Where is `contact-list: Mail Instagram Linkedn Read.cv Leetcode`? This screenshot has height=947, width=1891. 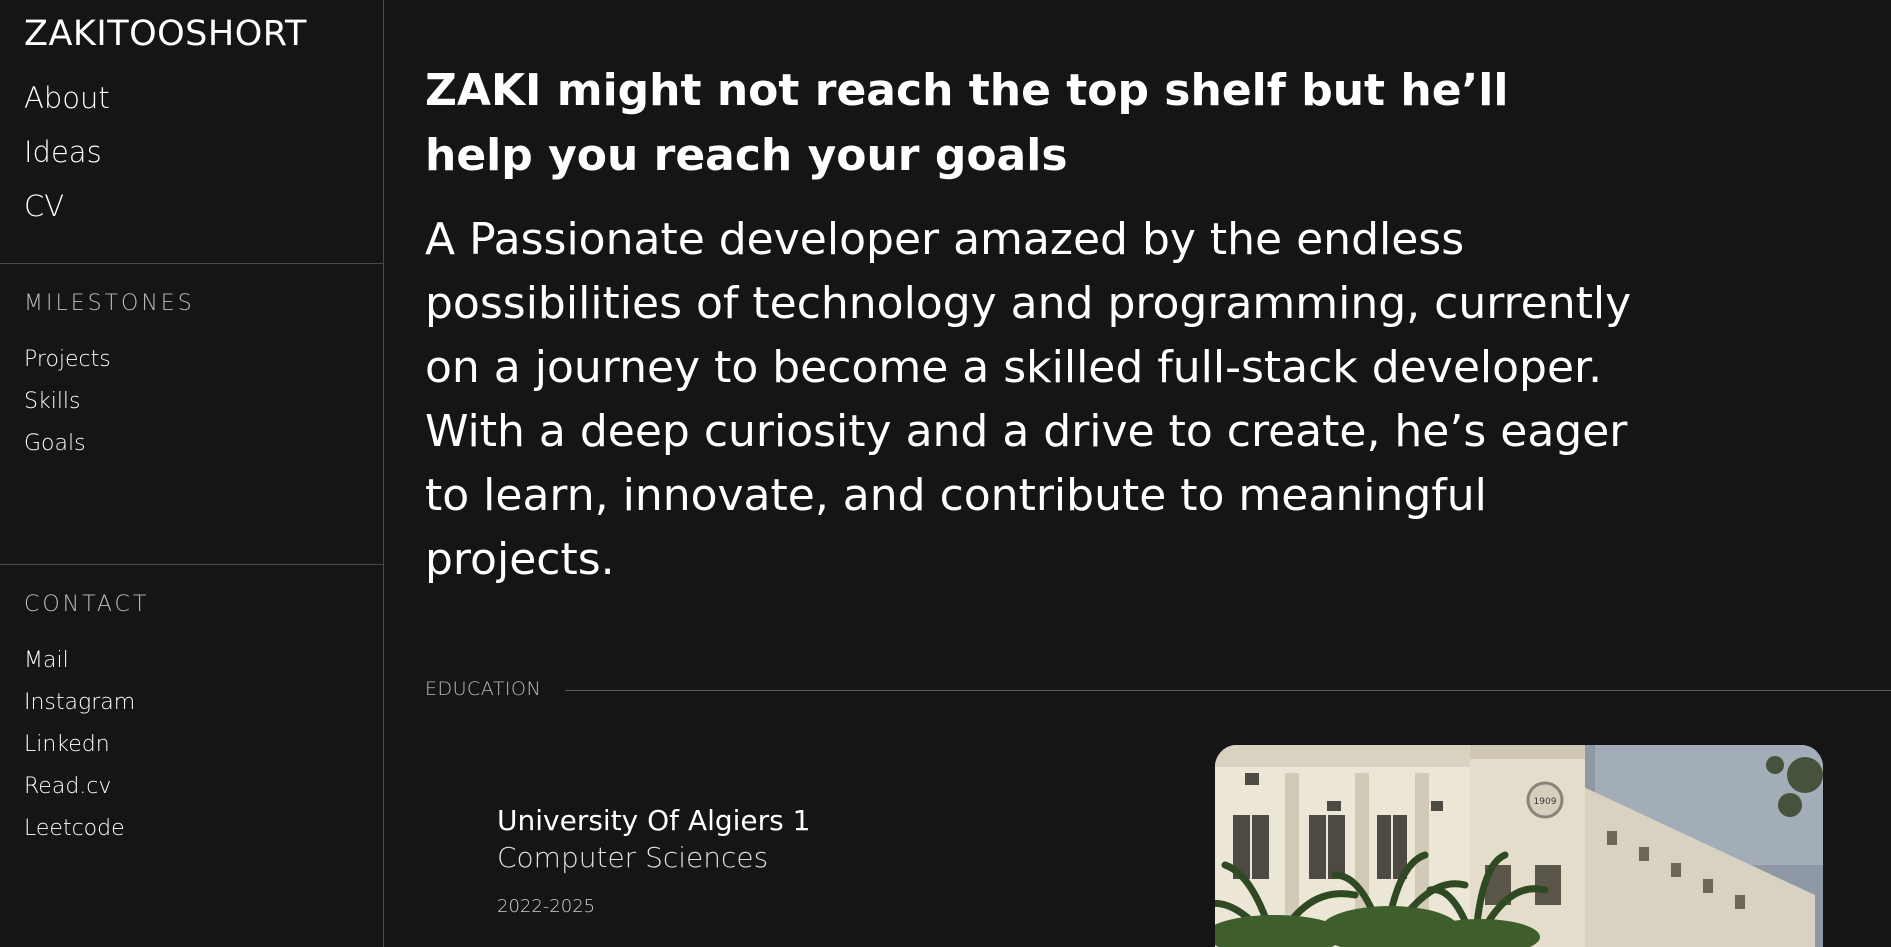
contact-list: Mail Instagram Linkedn Read.cv Leetcode is located at coordinates (79, 745).